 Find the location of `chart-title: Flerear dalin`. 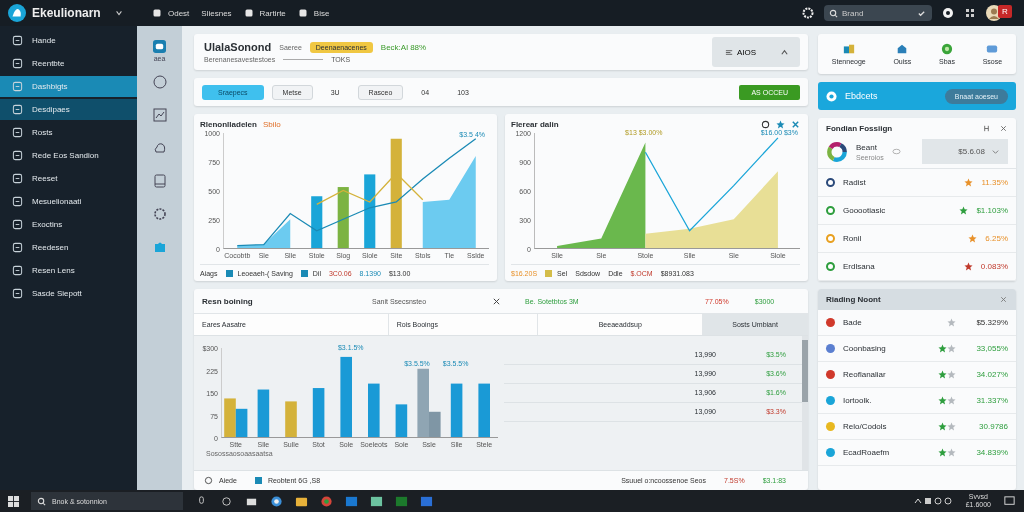

chart-title: Flerear dalin is located at coordinates (535, 124).